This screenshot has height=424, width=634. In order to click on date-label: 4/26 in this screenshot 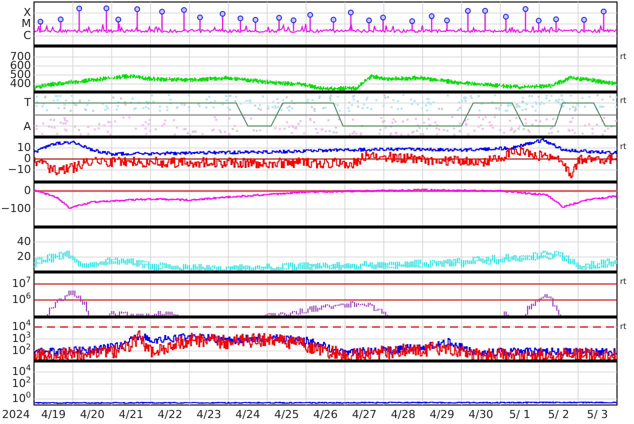, I will do `click(325, 414)`.